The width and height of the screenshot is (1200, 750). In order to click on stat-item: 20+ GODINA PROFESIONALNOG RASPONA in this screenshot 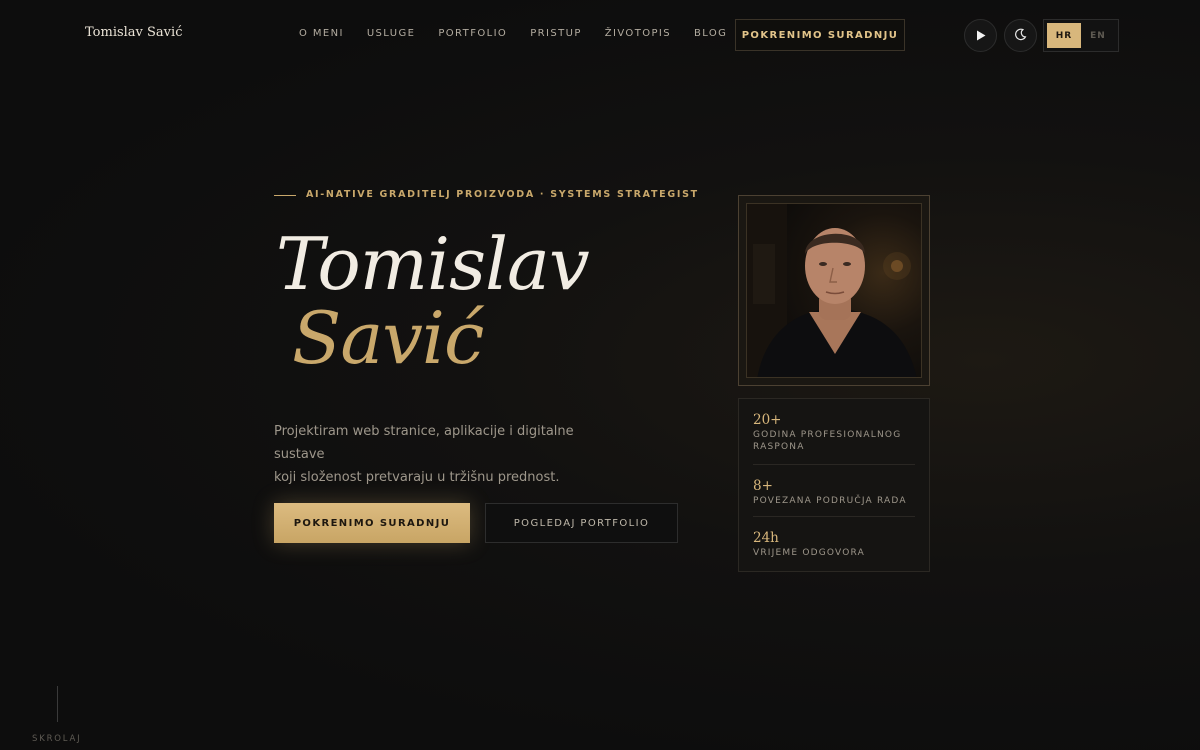, I will do `click(834, 432)`.